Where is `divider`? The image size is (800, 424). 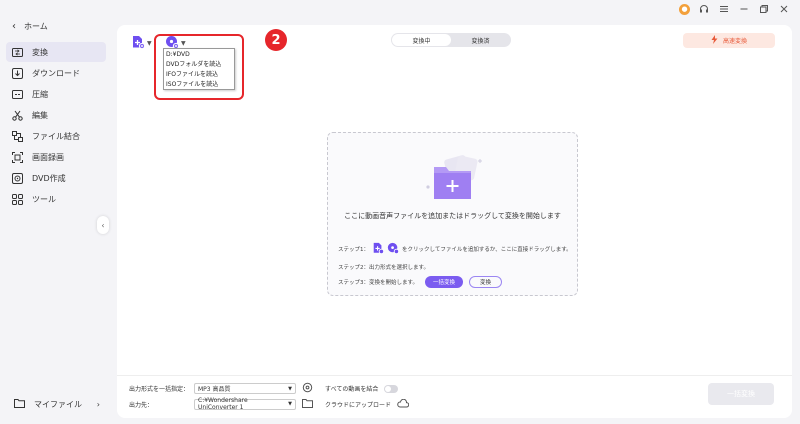
divider is located at coordinates (454, 375).